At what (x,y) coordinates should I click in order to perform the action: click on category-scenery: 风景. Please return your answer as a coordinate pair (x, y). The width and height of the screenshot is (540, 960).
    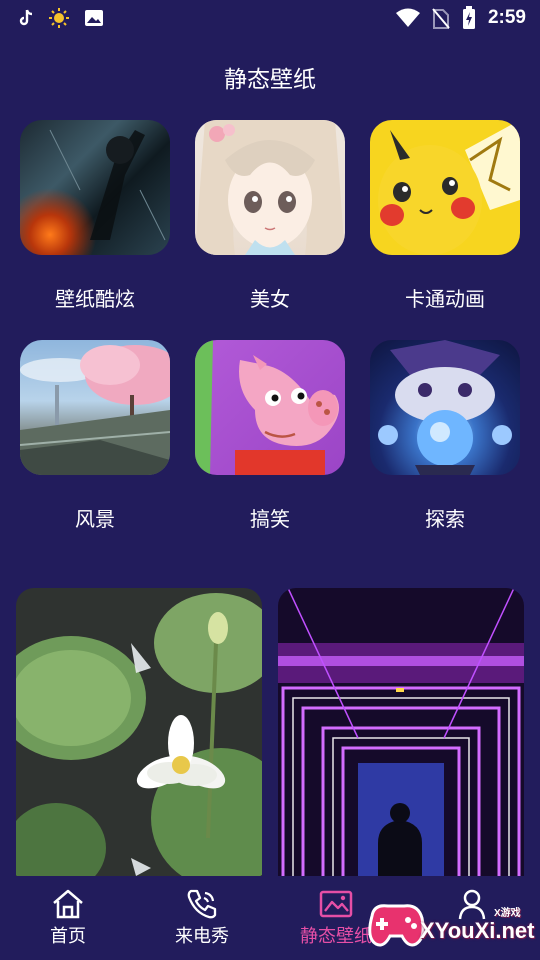
    Looking at the image, I should click on (95, 436).